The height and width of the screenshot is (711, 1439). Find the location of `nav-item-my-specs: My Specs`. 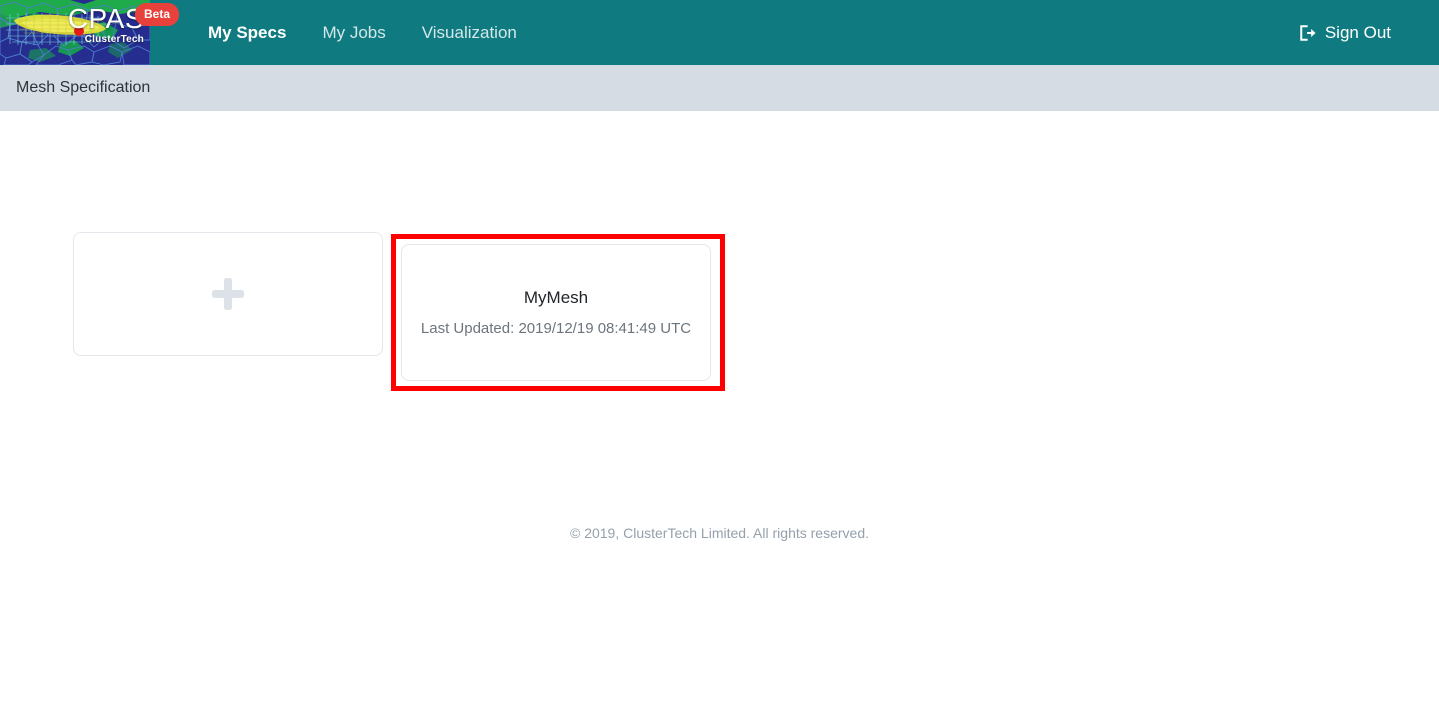

nav-item-my-specs: My Specs is located at coordinates (247, 33).